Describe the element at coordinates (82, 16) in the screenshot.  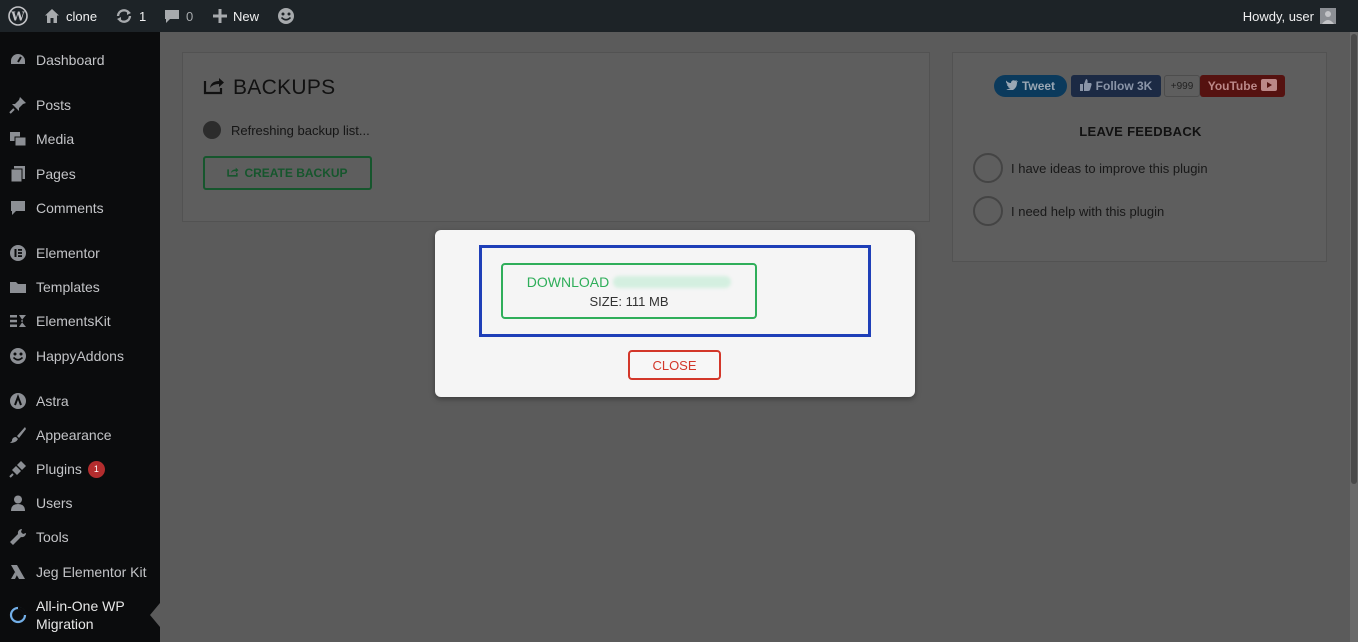
I see `site-name: clone` at that location.